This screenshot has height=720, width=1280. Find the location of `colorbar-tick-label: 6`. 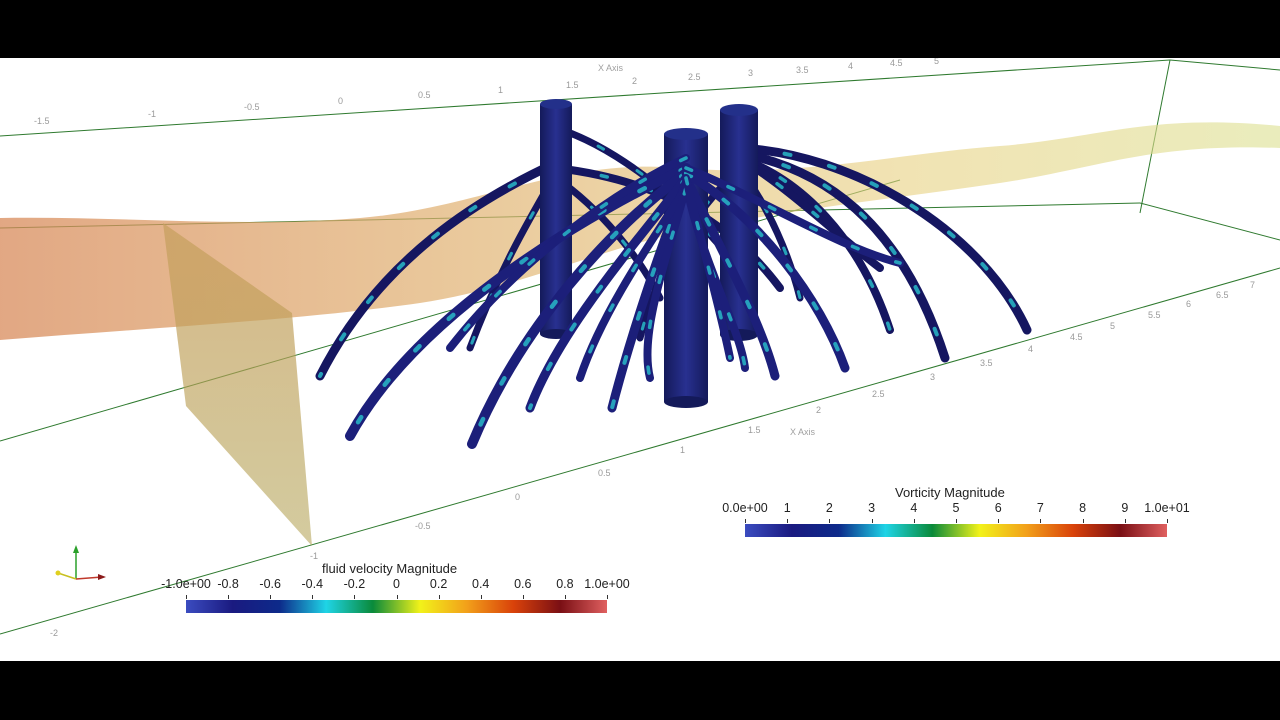

colorbar-tick-label: 6 is located at coordinates (998, 508).